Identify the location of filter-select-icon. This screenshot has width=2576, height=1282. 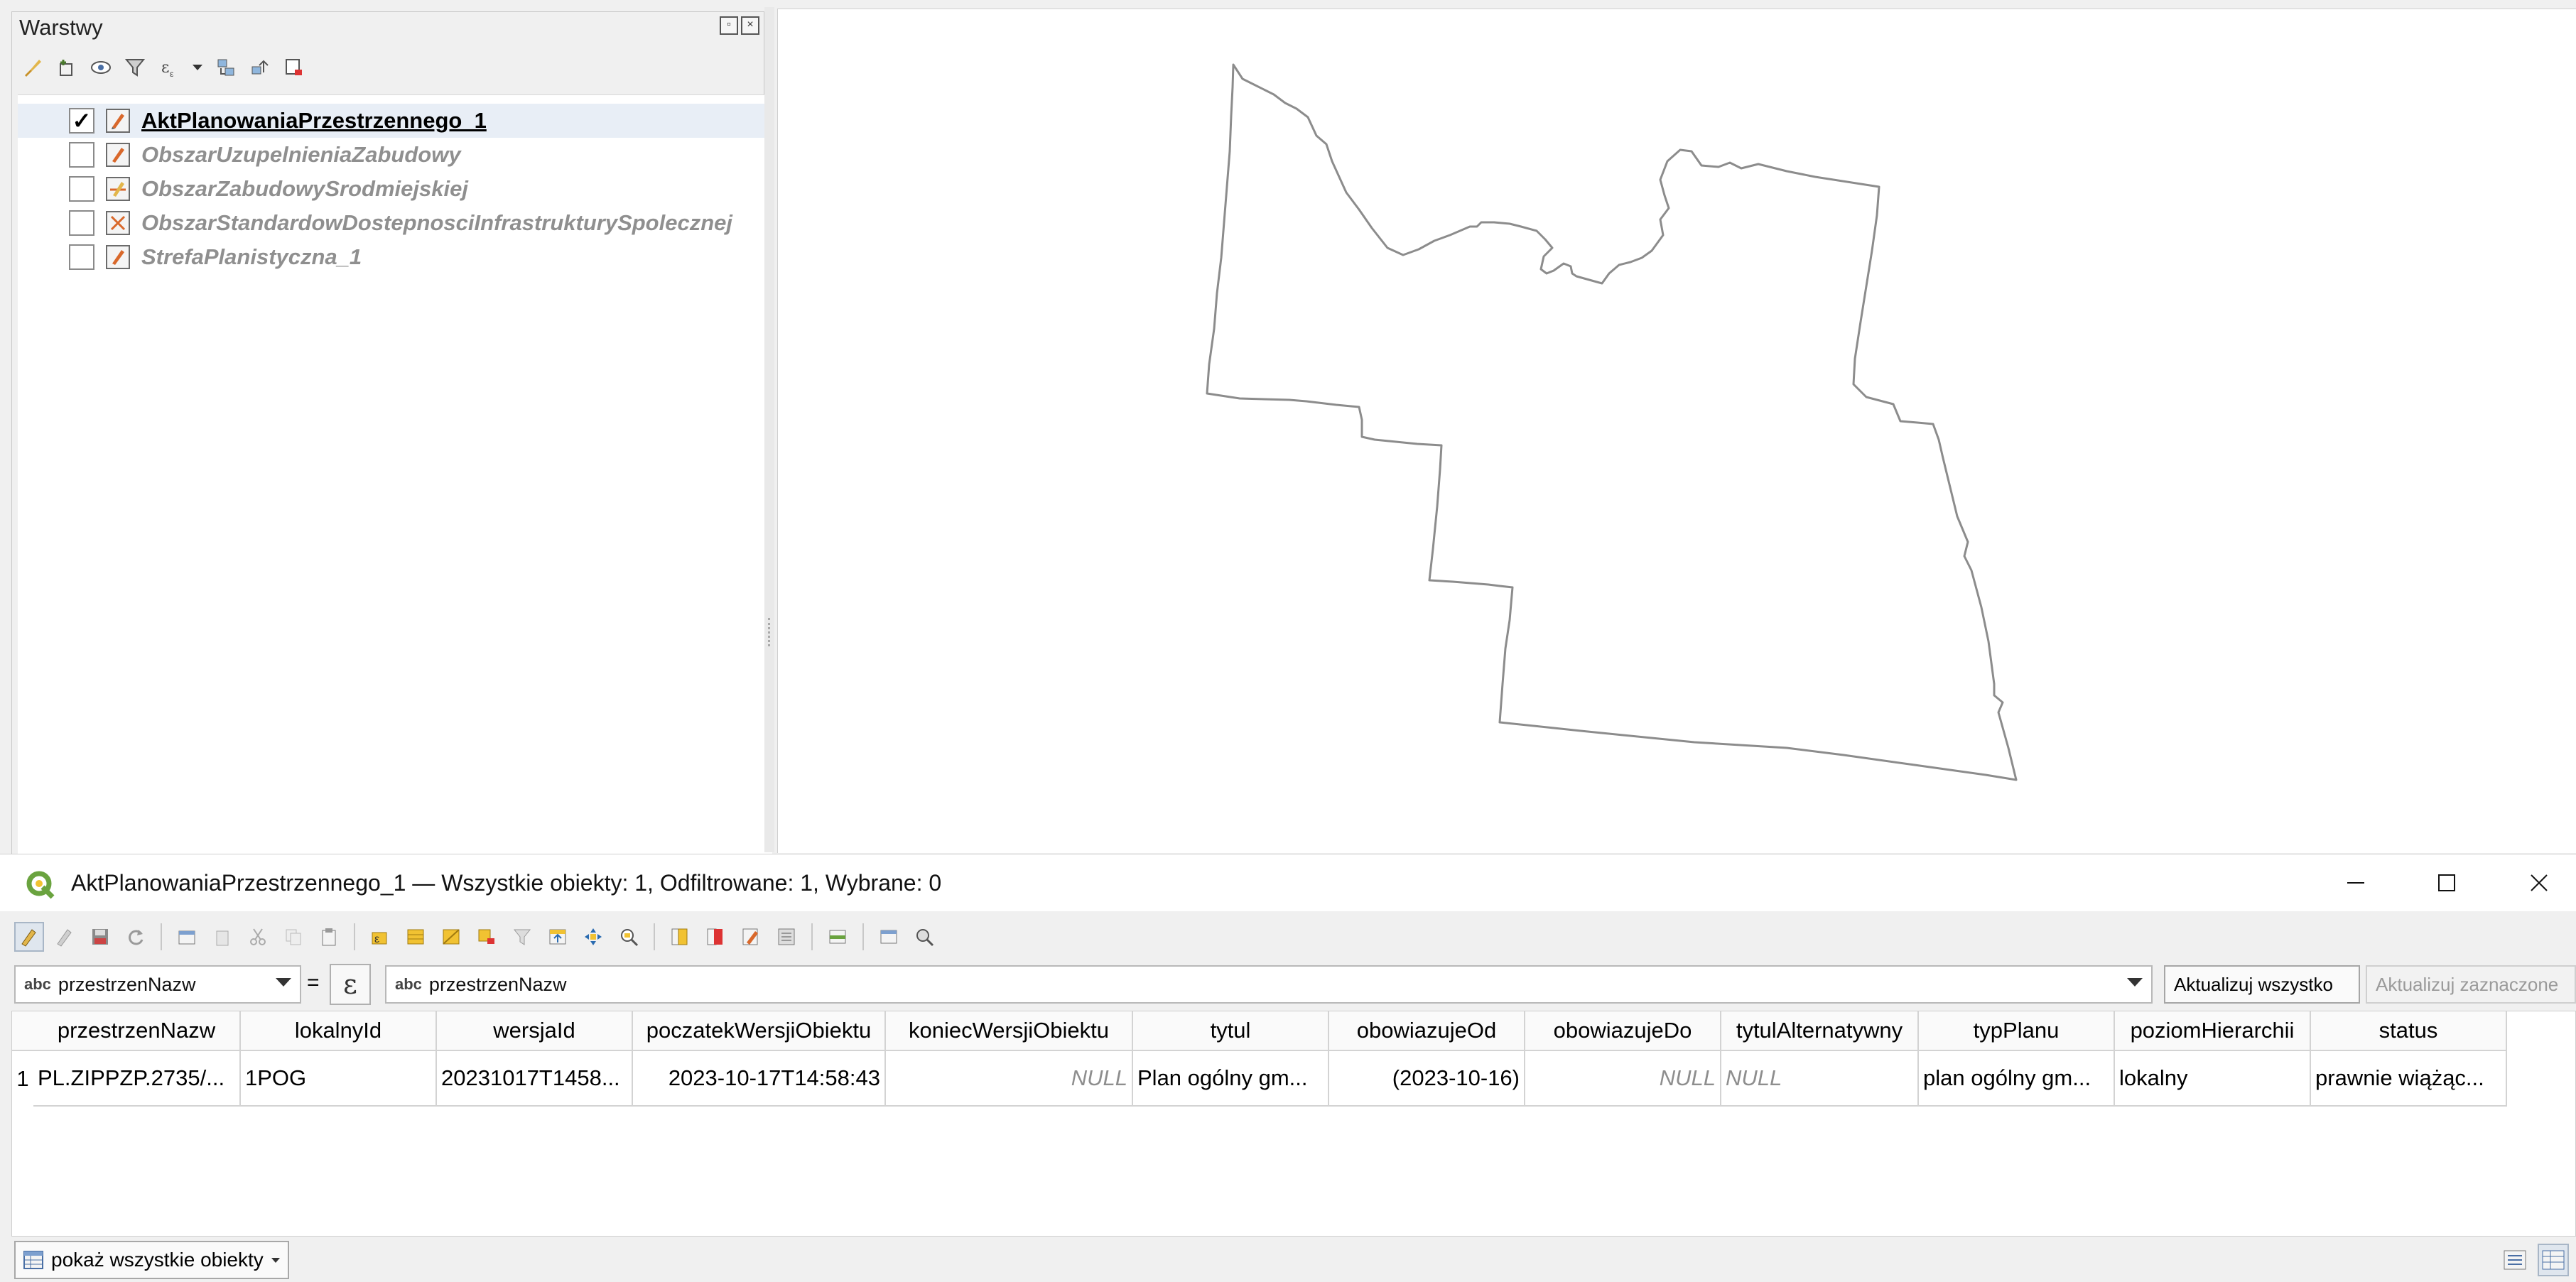
(522, 937).